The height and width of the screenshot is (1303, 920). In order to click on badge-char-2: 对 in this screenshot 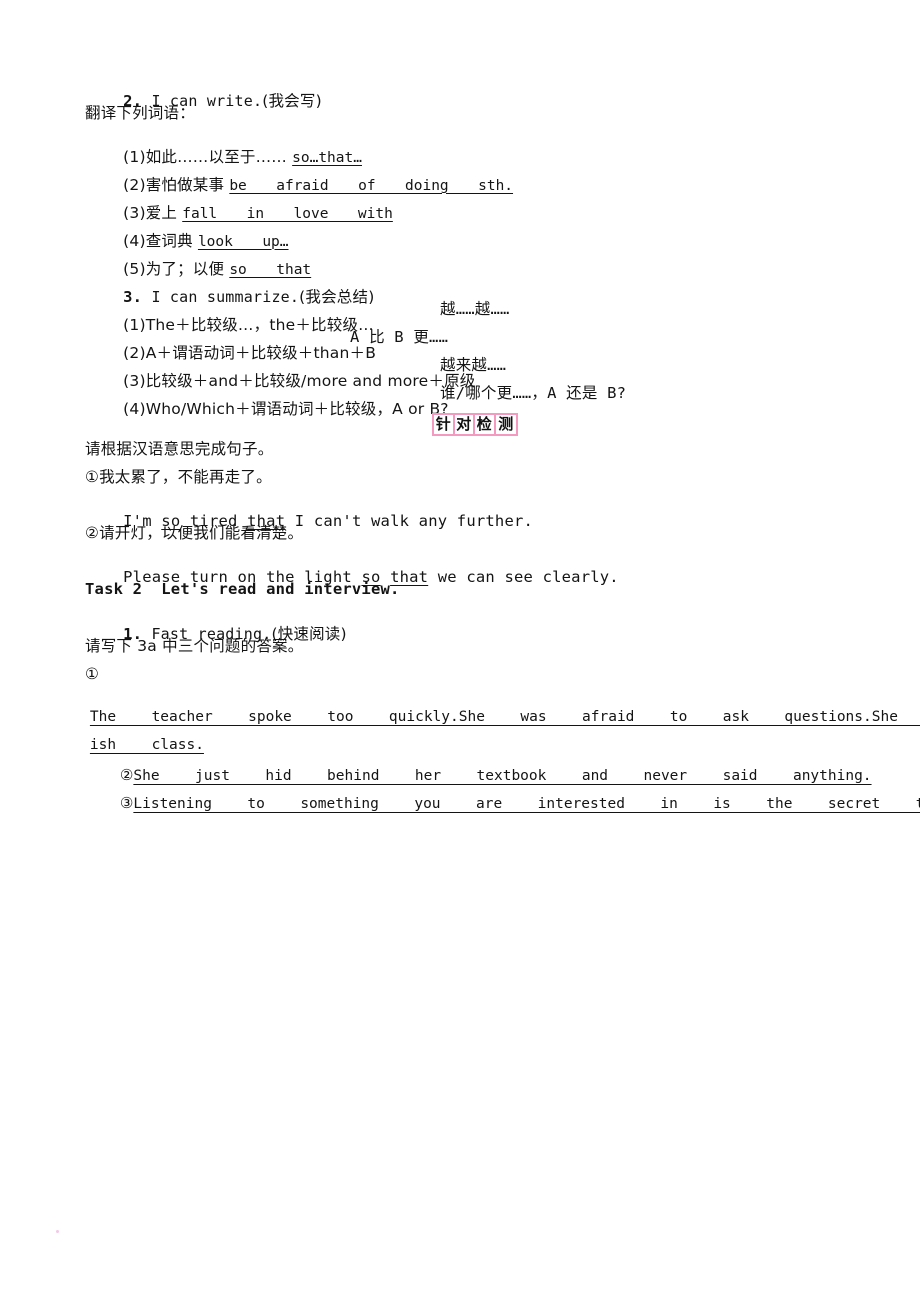, I will do `click(465, 424)`.